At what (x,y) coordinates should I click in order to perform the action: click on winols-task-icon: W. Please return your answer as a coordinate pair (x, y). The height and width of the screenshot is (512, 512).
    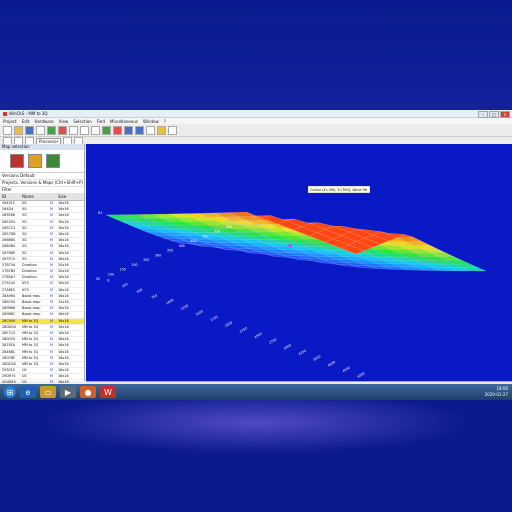
    Looking at the image, I should click on (108, 392).